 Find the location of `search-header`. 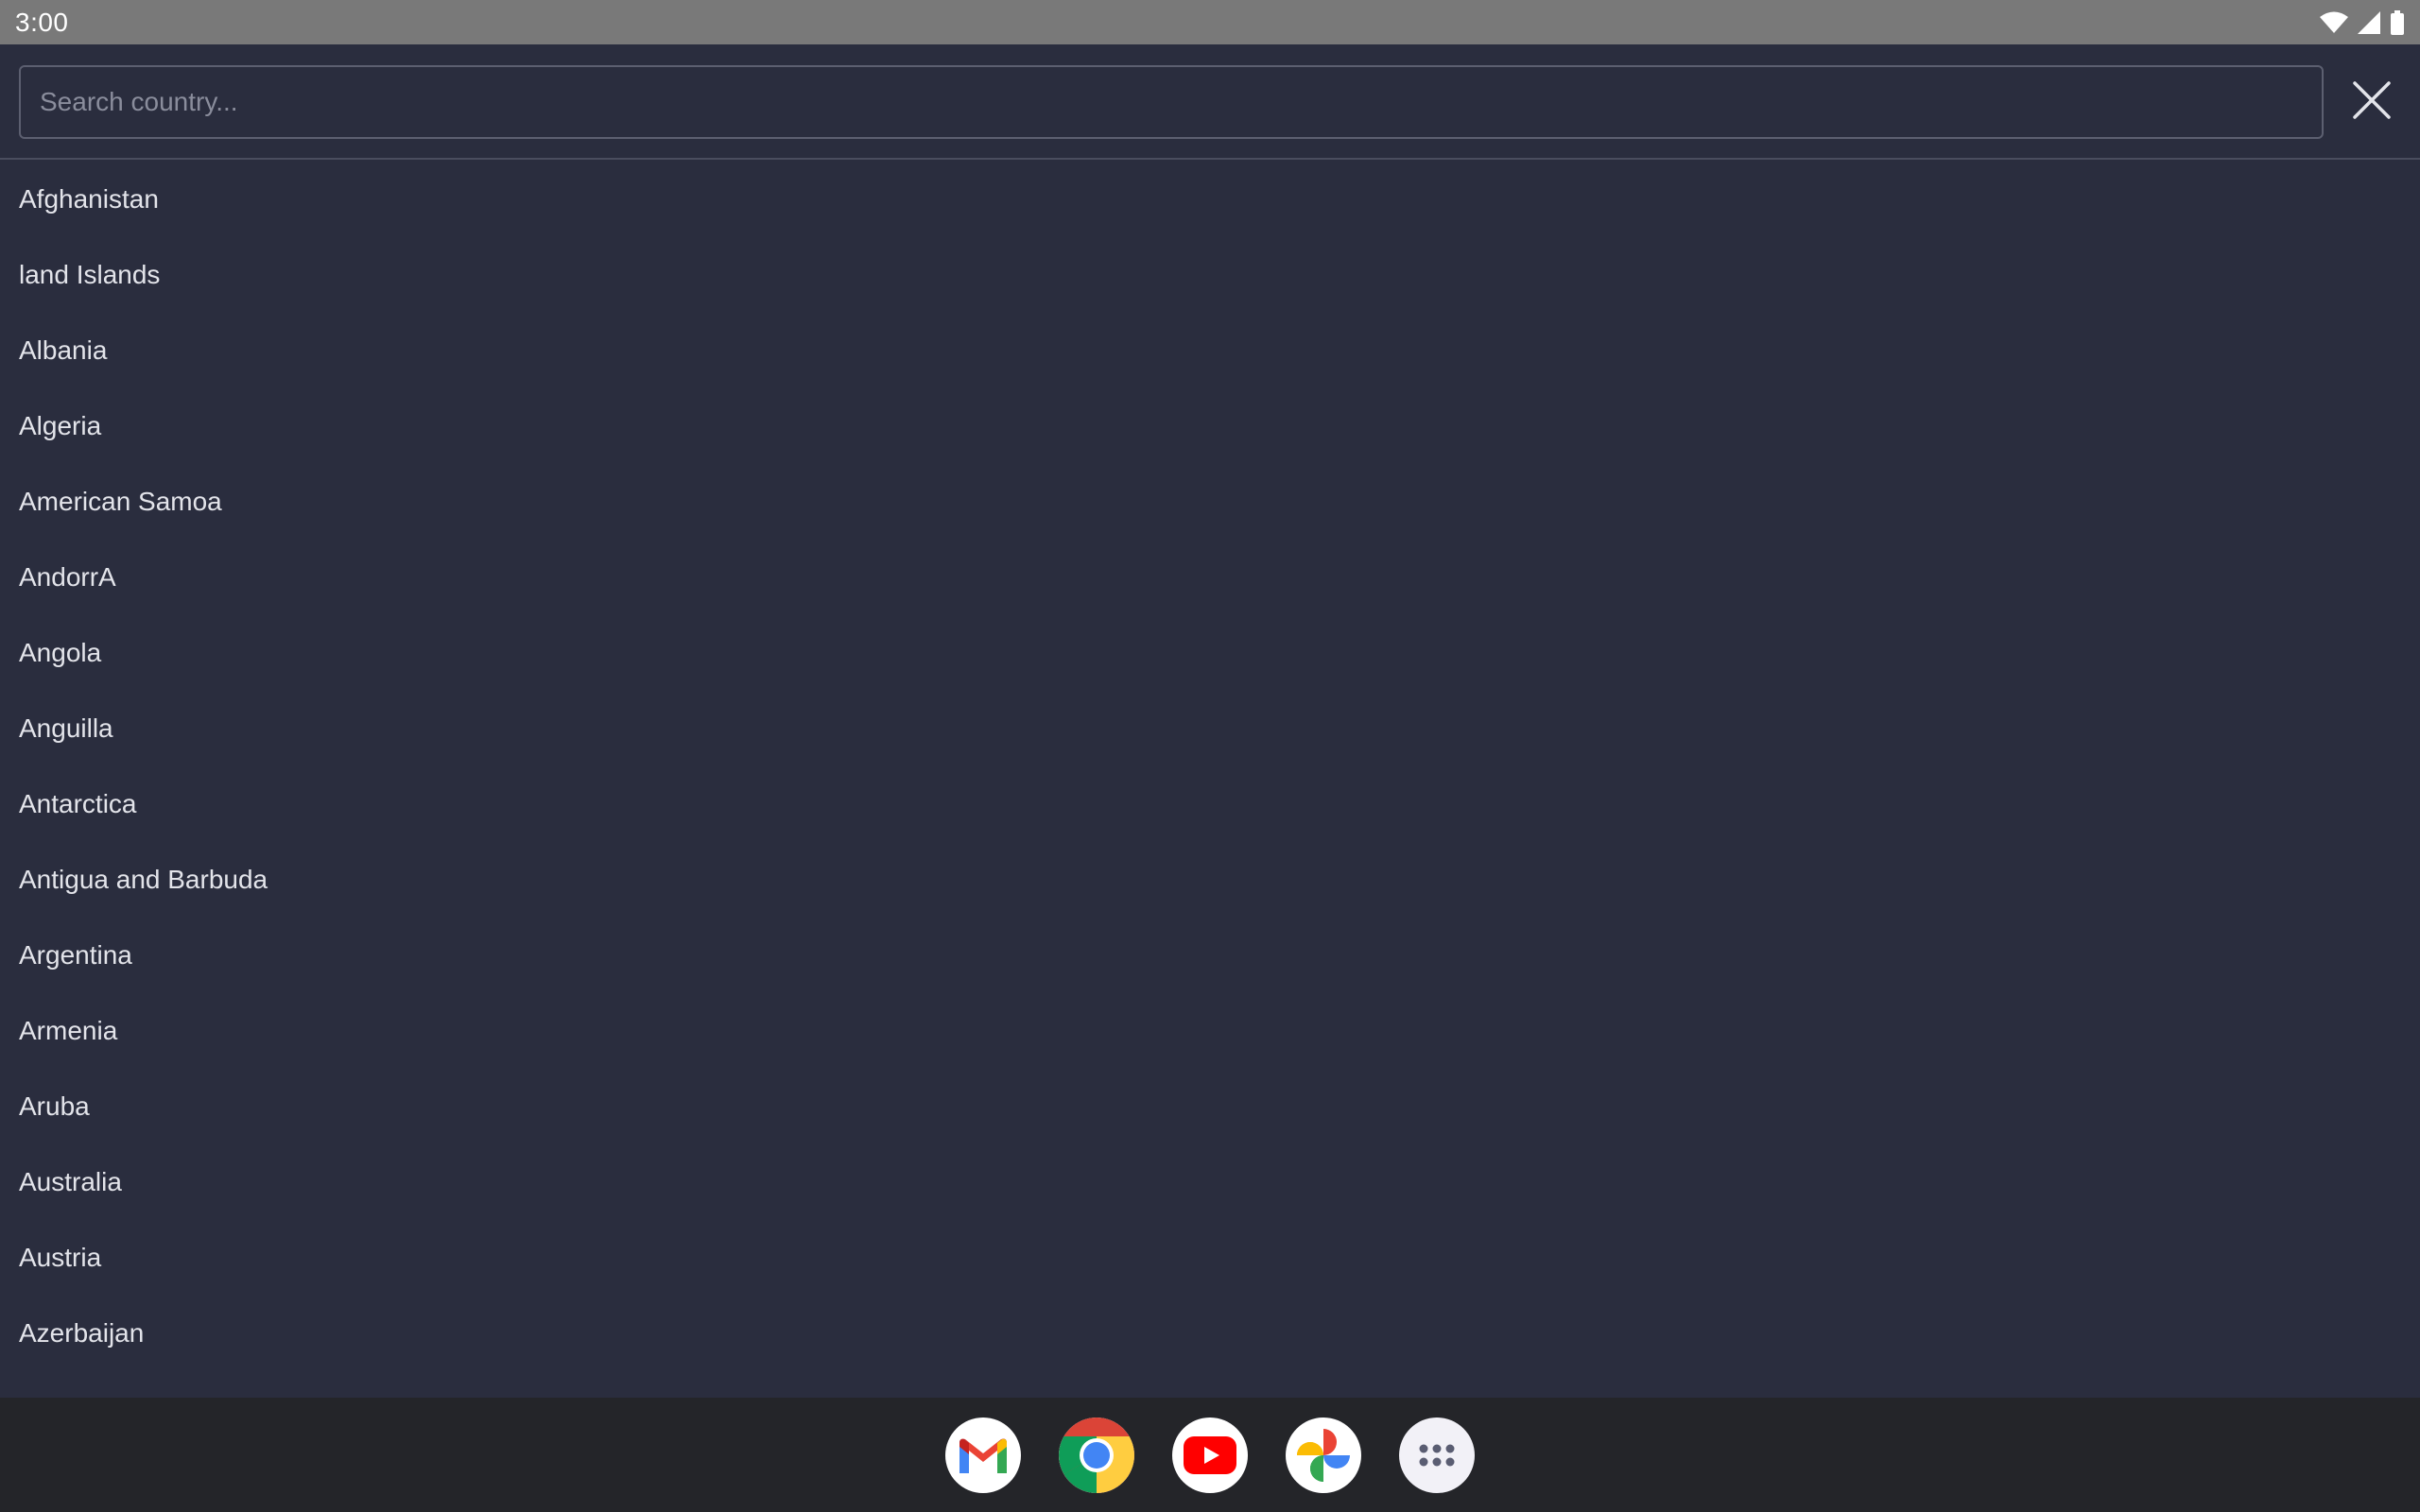

search-header is located at coordinates (1210, 102).